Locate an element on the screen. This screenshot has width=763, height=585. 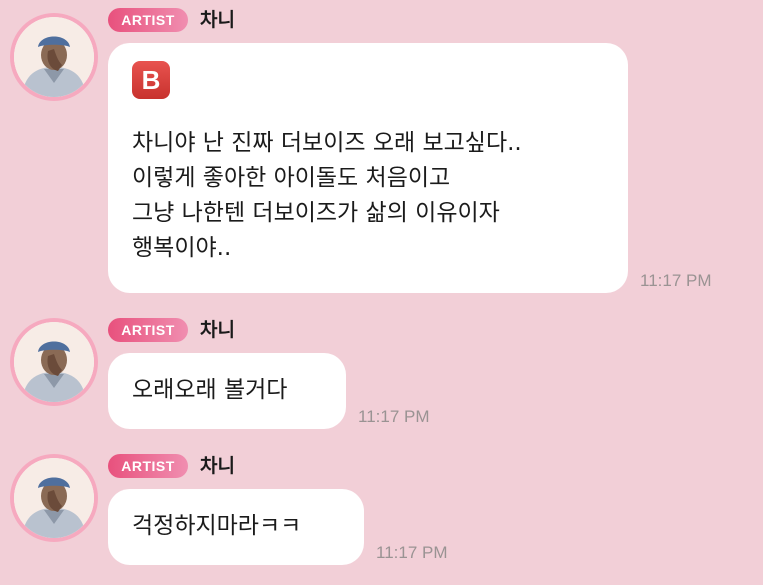
artist-badge: ARTIST is located at coordinates (148, 466).